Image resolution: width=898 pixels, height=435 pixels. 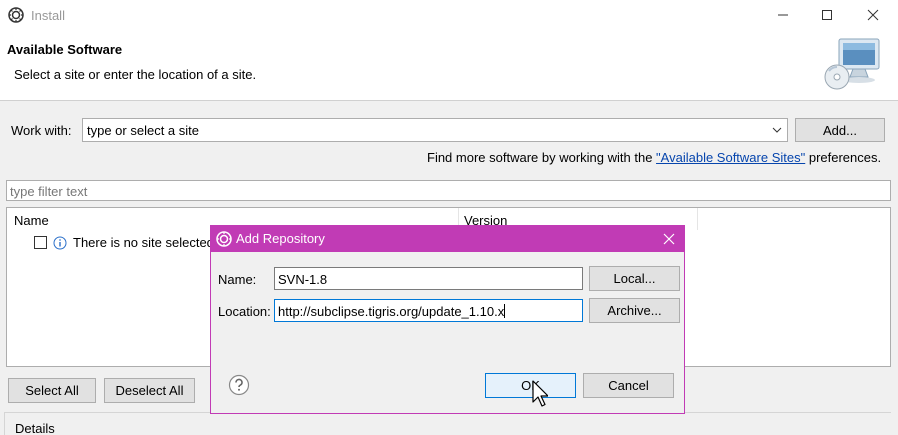 I want to click on deselect-all-button: Deselect All, so click(x=149, y=390).